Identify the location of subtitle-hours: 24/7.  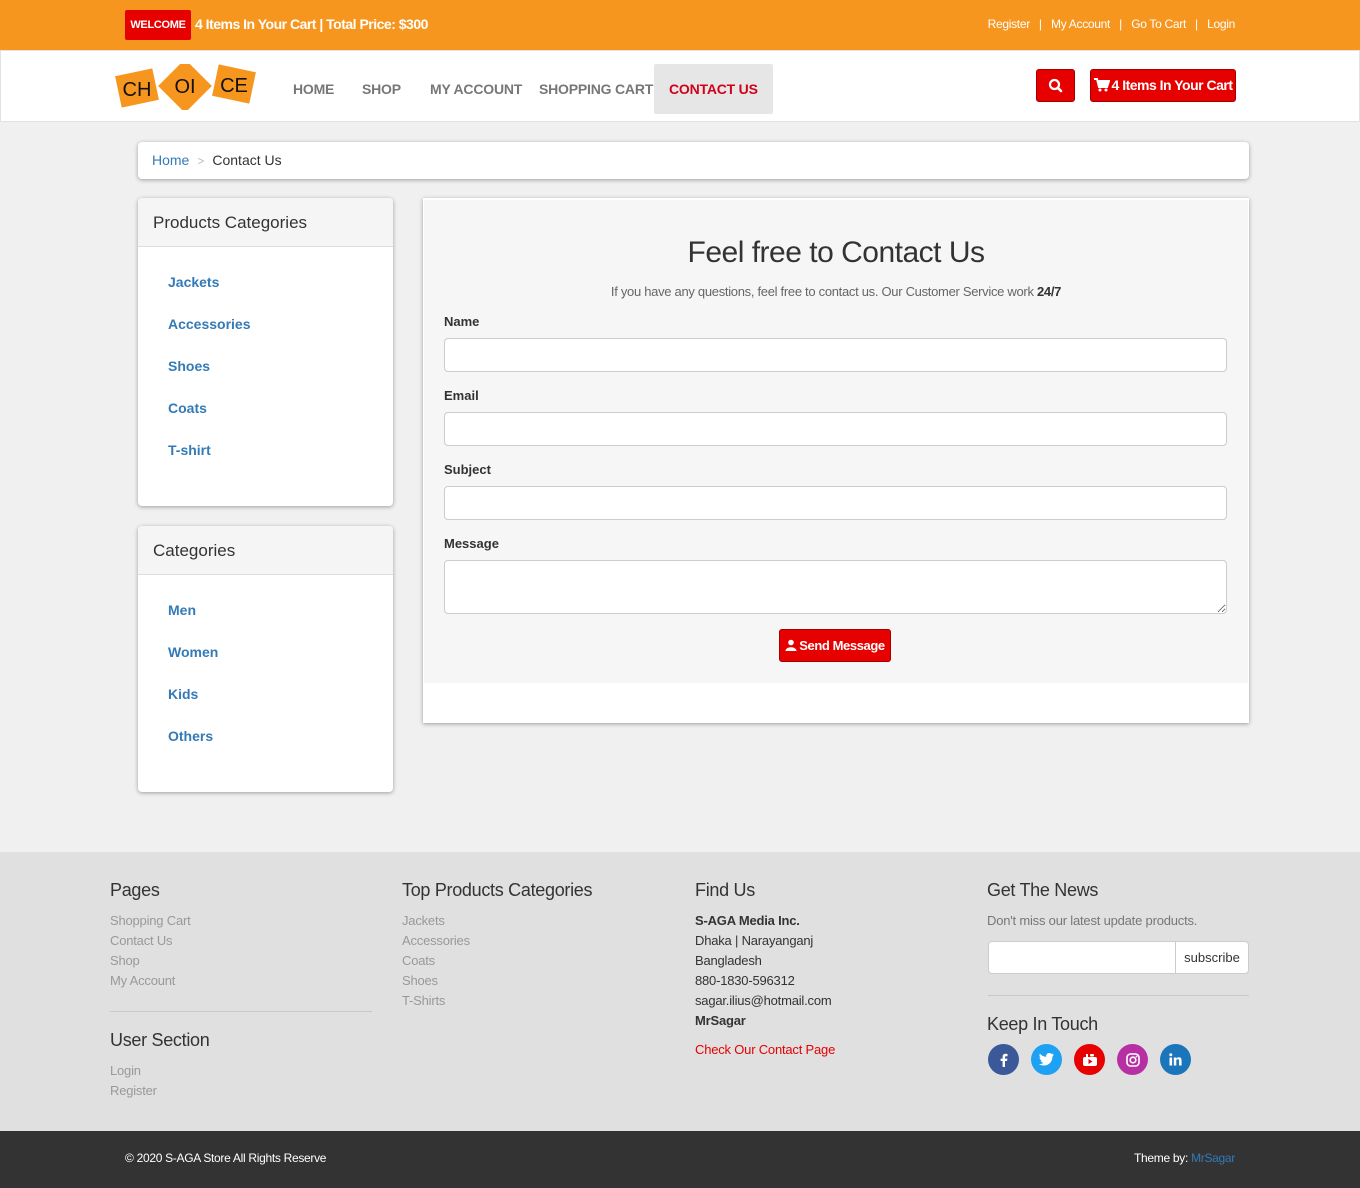
(1049, 291).